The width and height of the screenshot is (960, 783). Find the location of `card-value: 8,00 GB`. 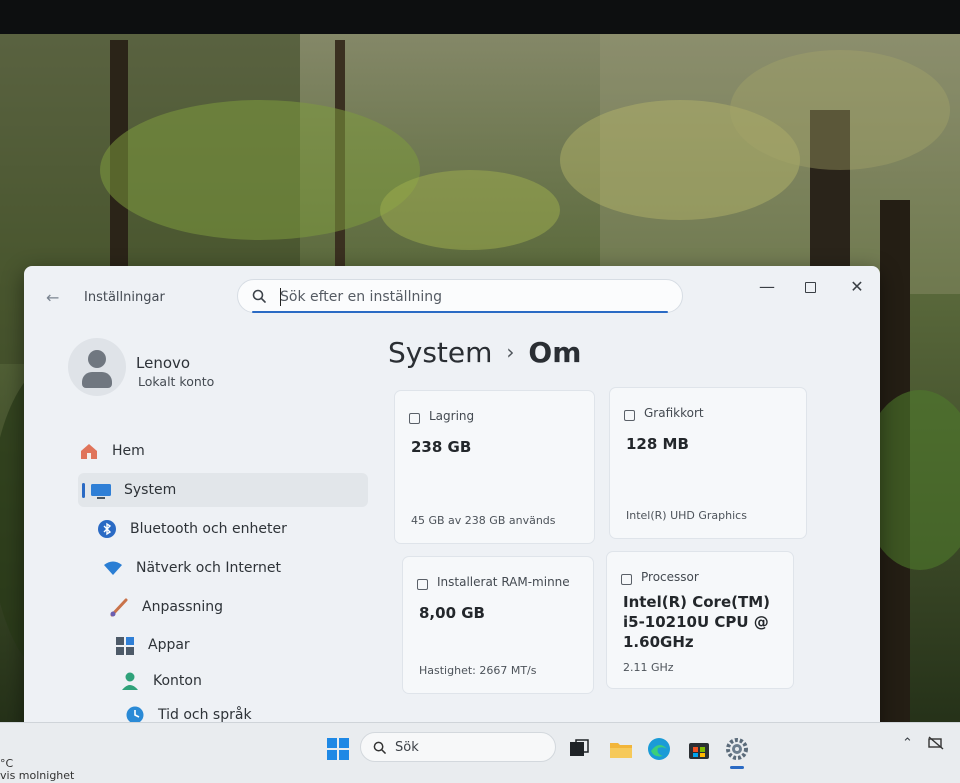

card-value: 8,00 GB is located at coordinates (452, 613).